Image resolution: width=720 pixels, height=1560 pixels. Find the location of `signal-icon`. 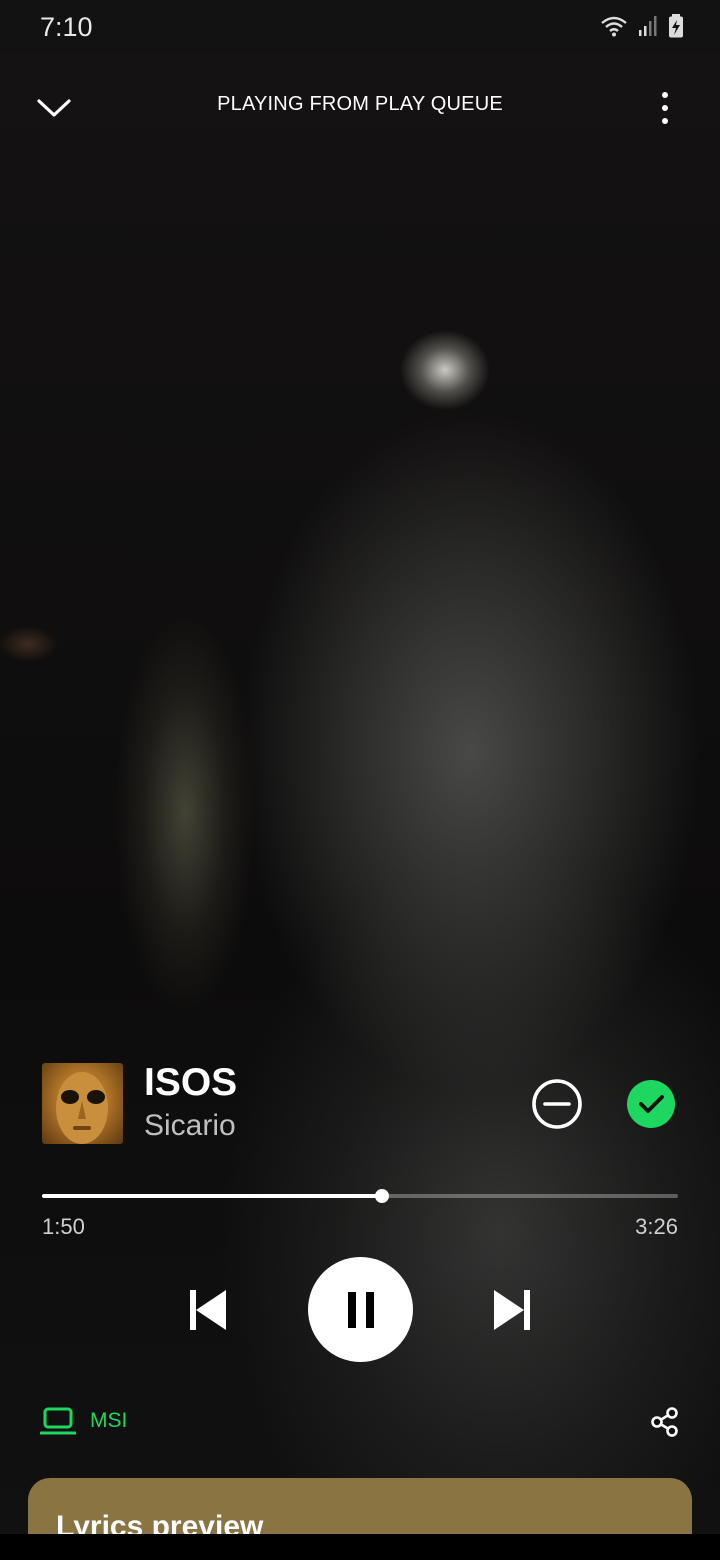

signal-icon is located at coordinates (648, 26).